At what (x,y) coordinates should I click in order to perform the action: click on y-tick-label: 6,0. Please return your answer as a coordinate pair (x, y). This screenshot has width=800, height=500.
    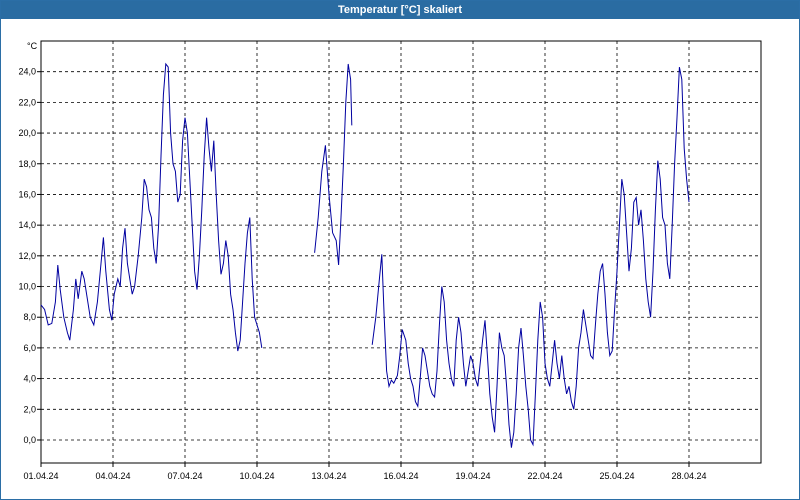
    Looking at the image, I should click on (29, 348).